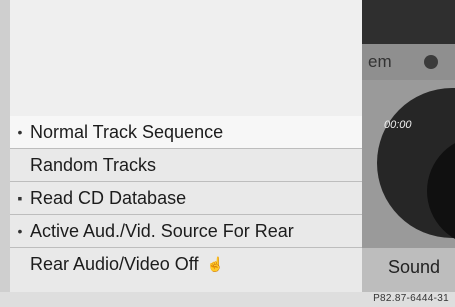  What do you see at coordinates (108, 197) in the screenshot?
I see `menu-item-label: Read CD Database` at bounding box center [108, 197].